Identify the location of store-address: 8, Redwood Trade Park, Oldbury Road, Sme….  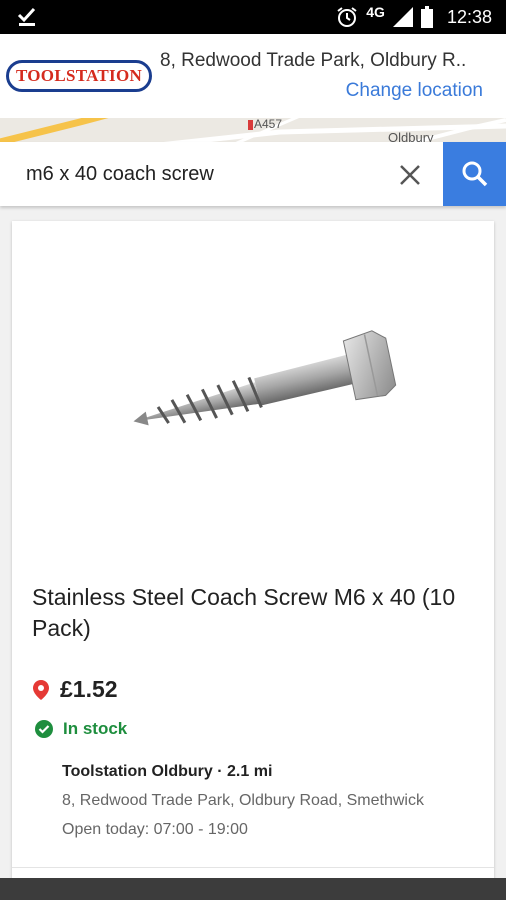
(243, 800).